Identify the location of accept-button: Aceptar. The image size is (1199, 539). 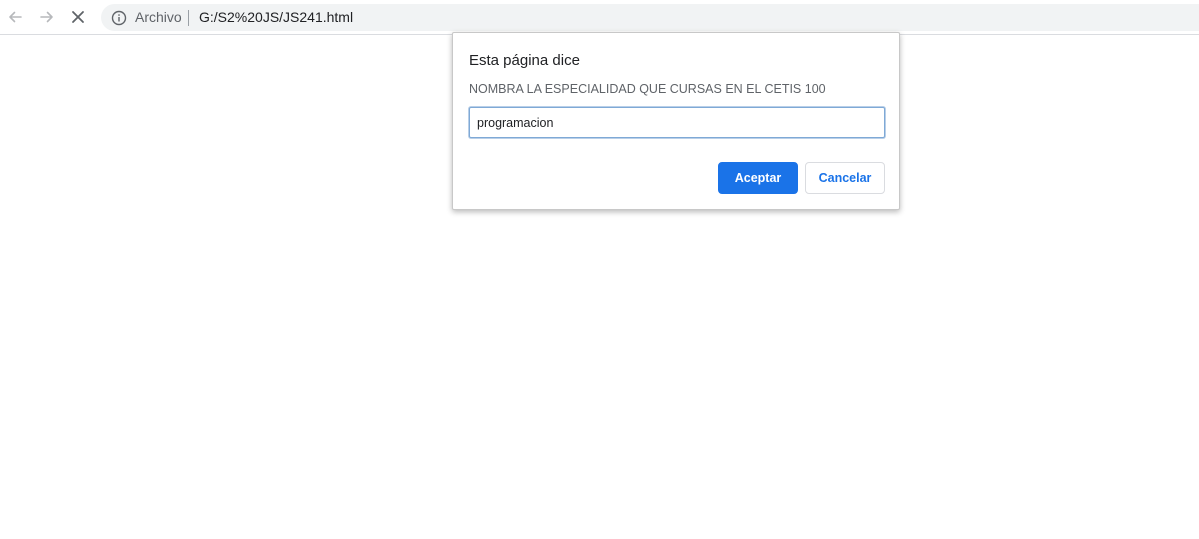
(758, 178).